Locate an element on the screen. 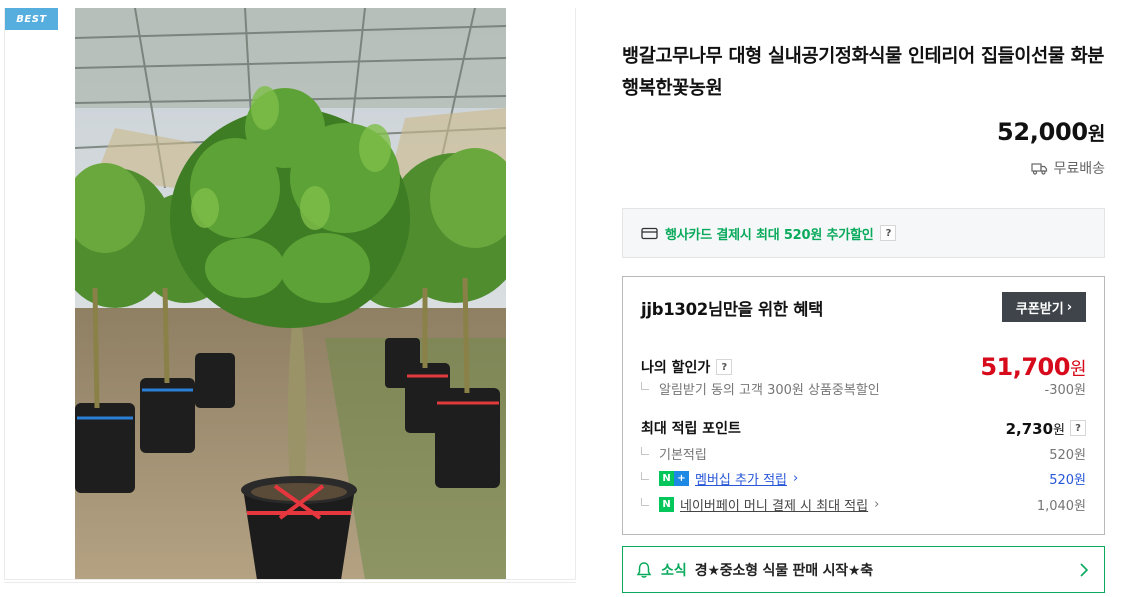 The height and width of the screenshot is (597, 1135). product-price: 52,000원 is located at coordinates (1051, 132).